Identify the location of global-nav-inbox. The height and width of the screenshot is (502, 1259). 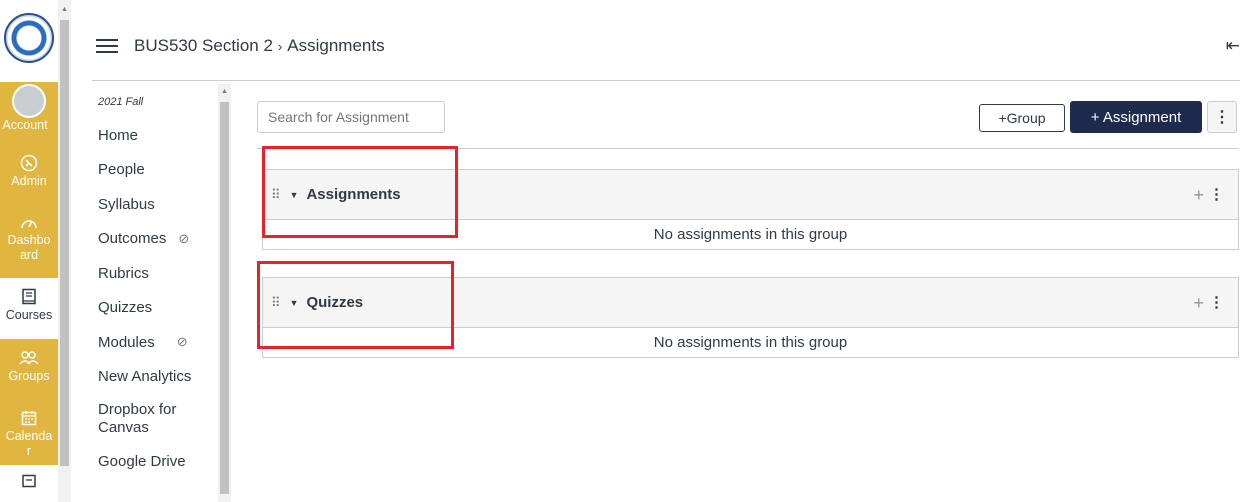
(29, 480).